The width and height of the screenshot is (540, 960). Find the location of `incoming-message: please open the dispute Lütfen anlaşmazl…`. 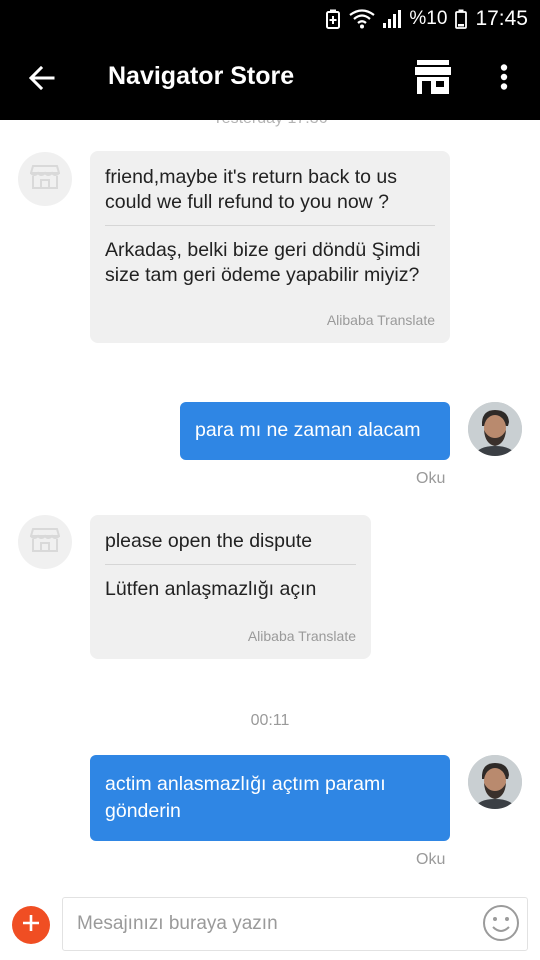

incoming-message: please open the dispute Lütfen anlaşmazl… is located at coordinates (230, 587).